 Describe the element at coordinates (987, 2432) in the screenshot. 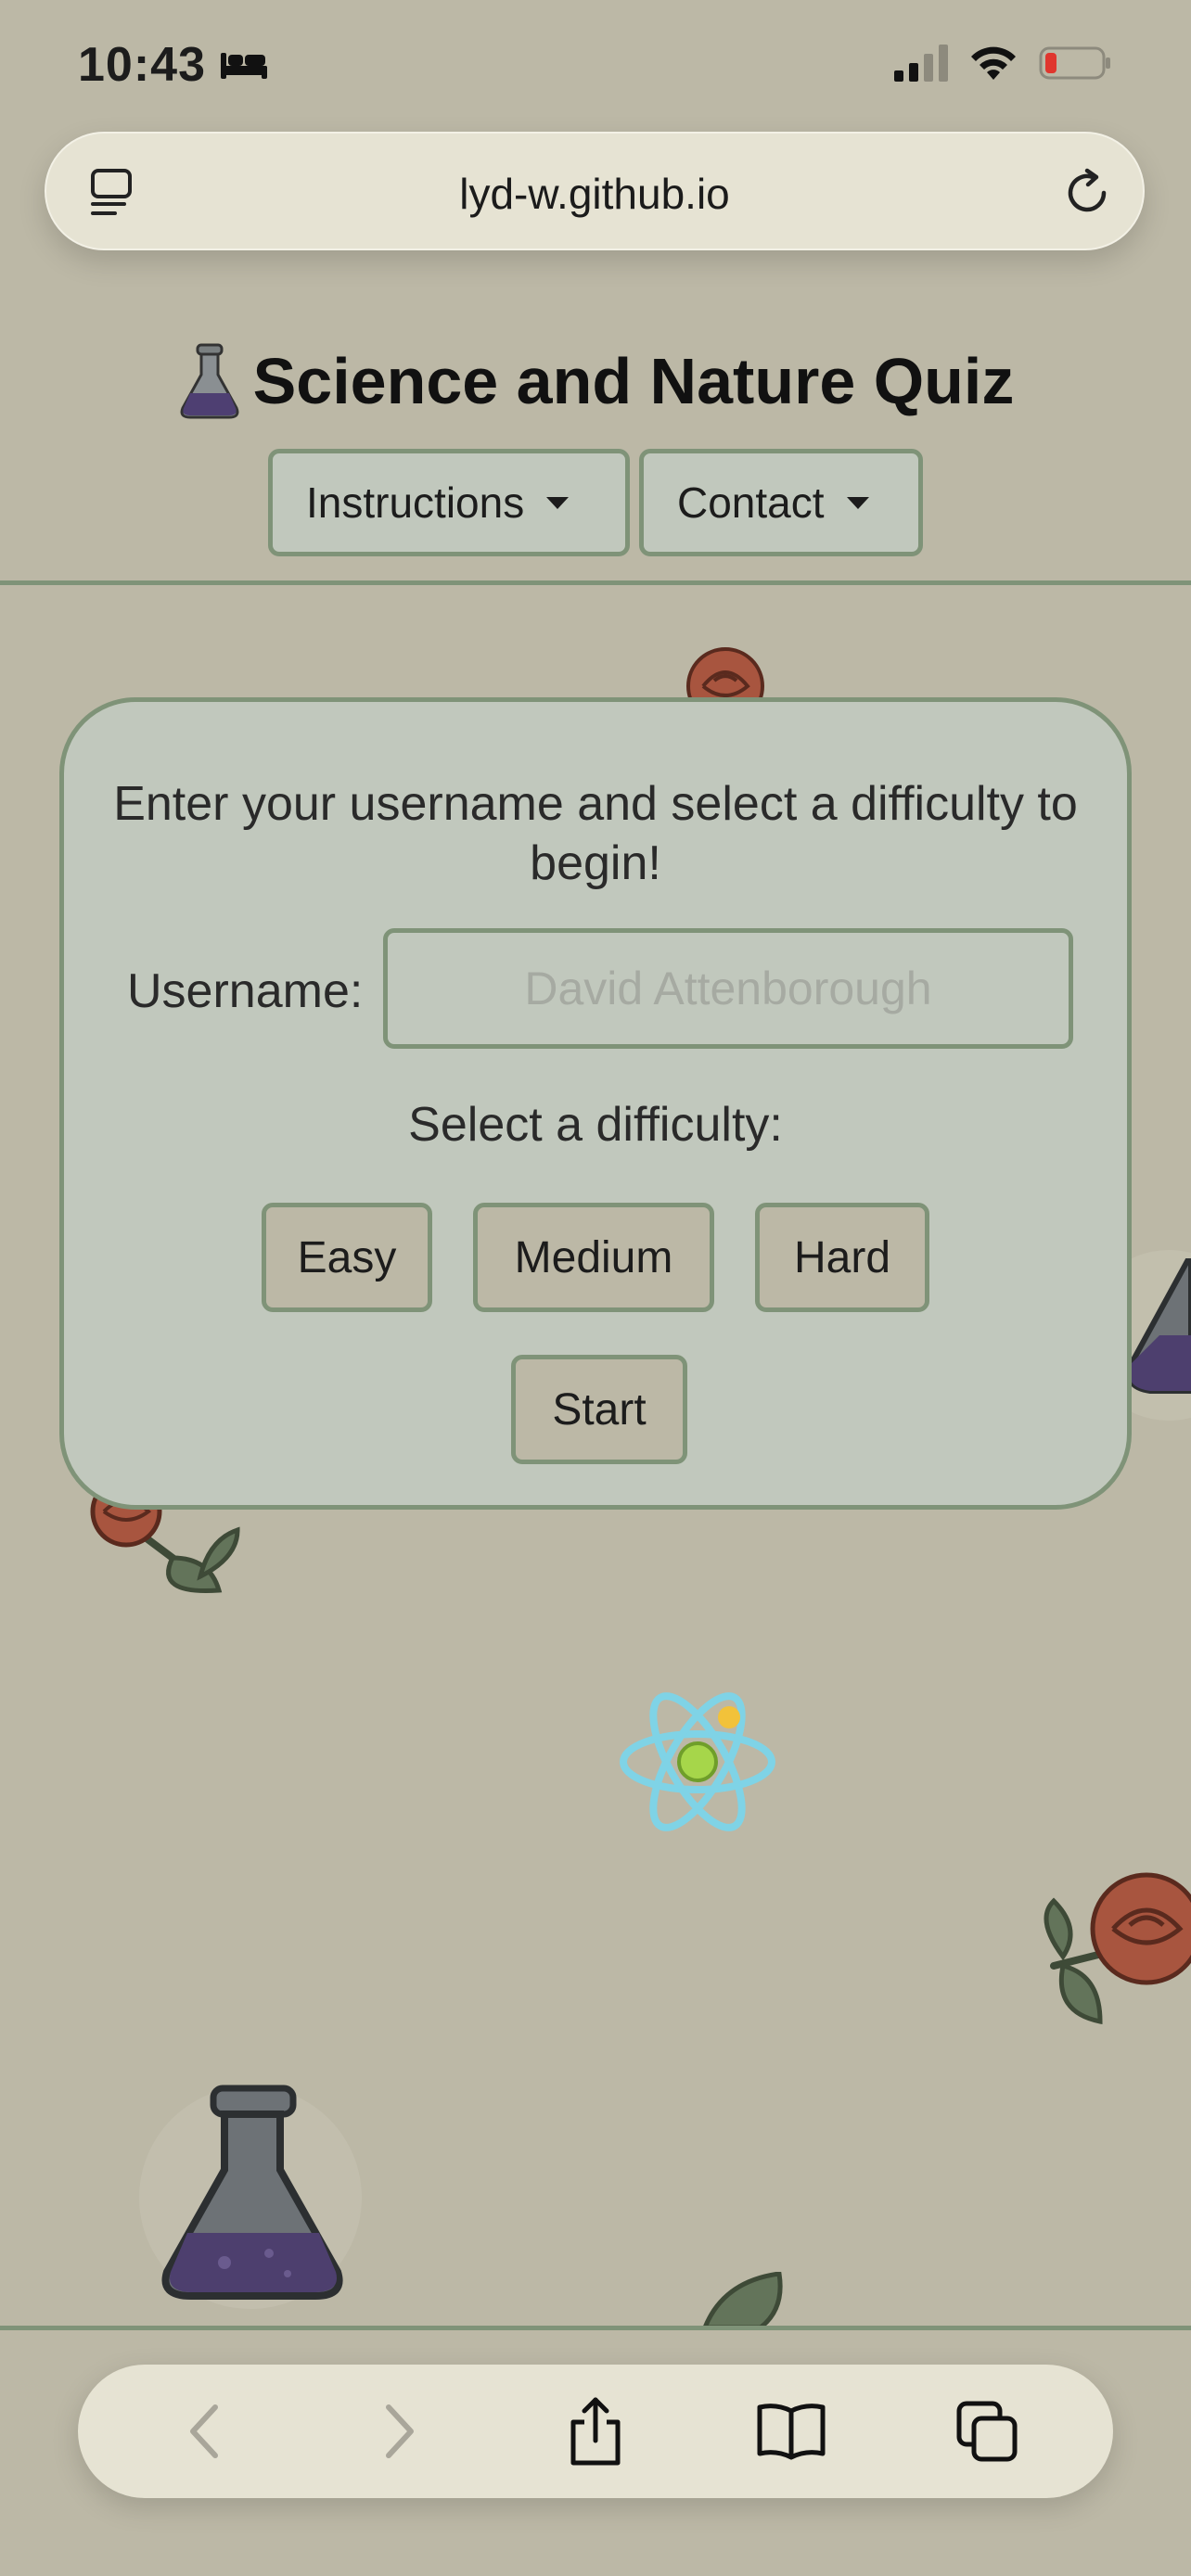

I see `tabs-icon` at that location.